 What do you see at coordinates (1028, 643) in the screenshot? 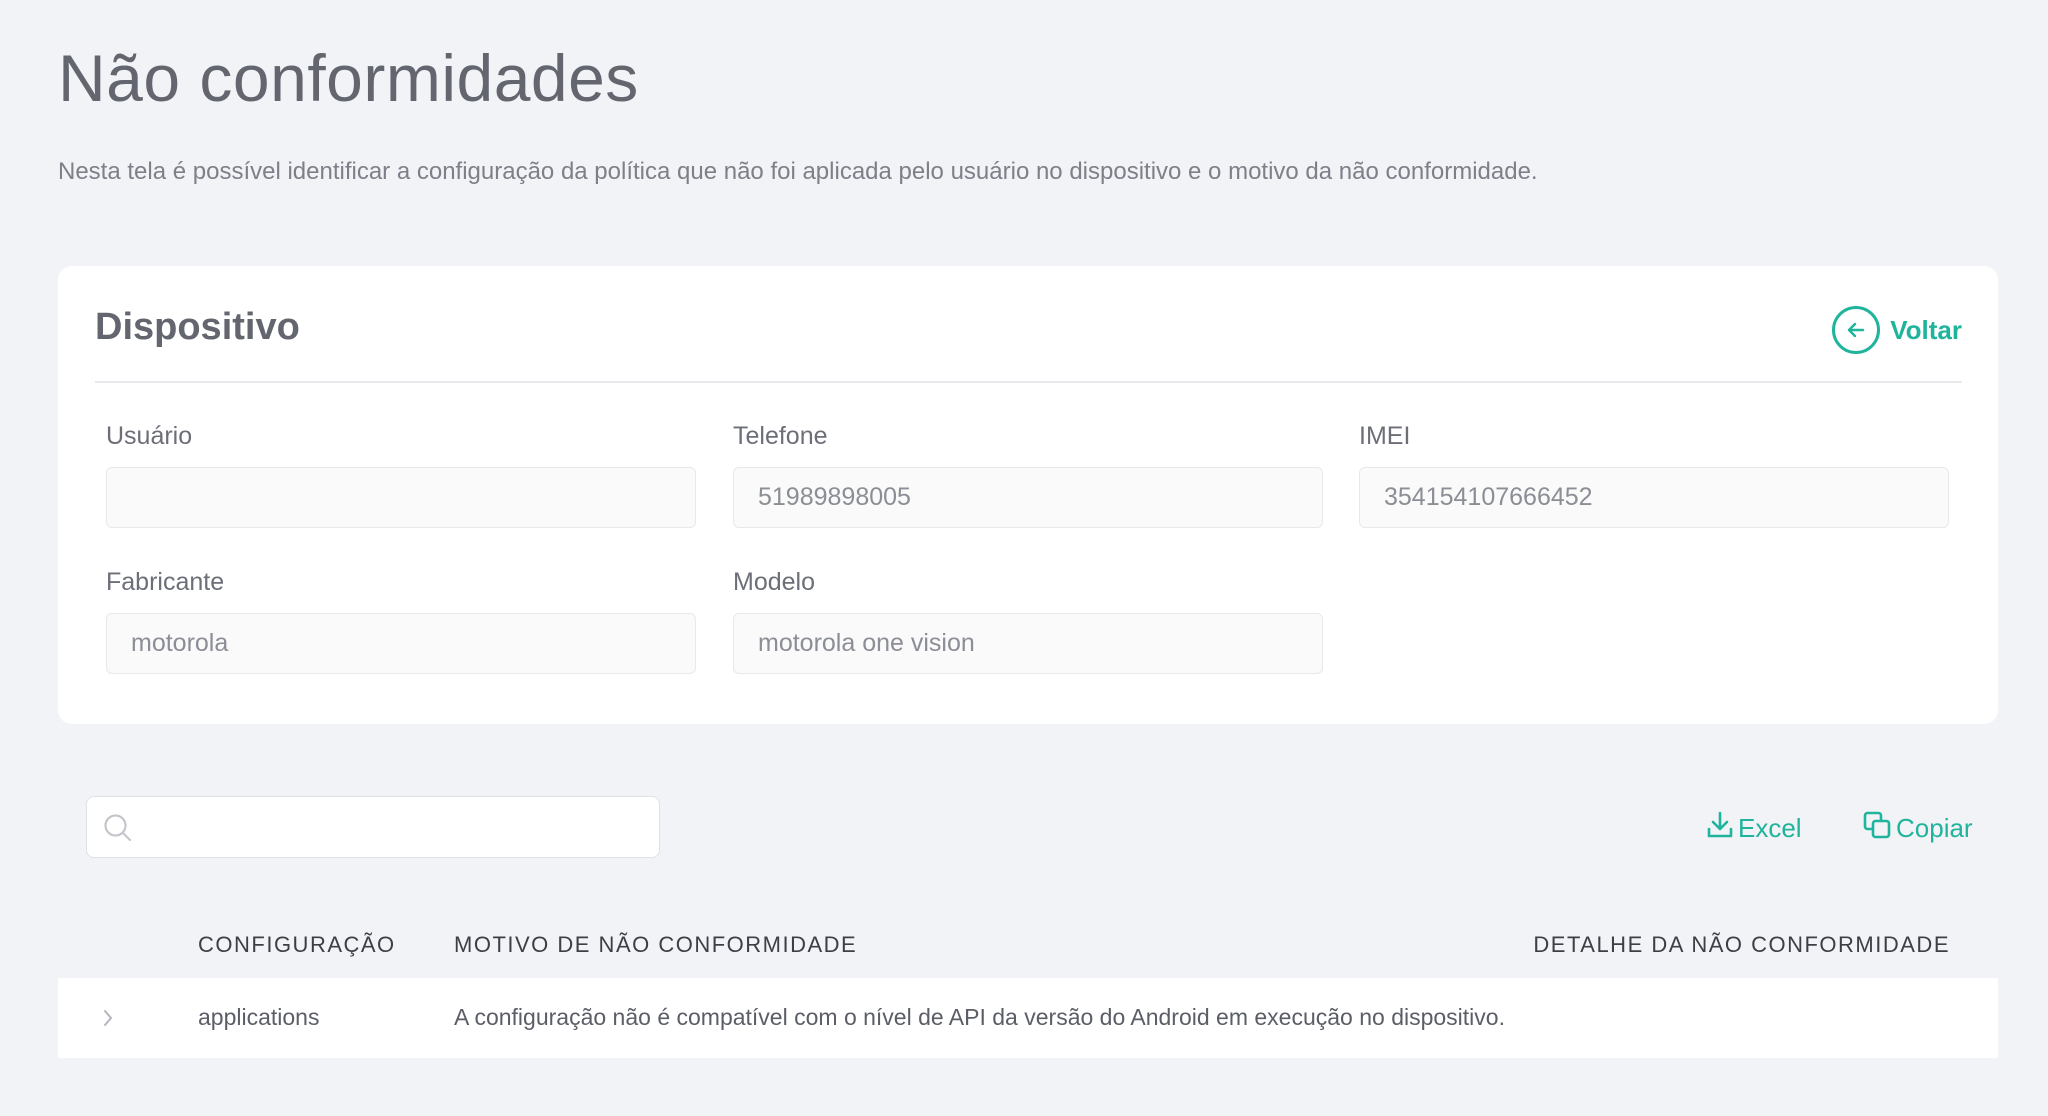
I see `modelo-field` at bounding box center [1028, 643].